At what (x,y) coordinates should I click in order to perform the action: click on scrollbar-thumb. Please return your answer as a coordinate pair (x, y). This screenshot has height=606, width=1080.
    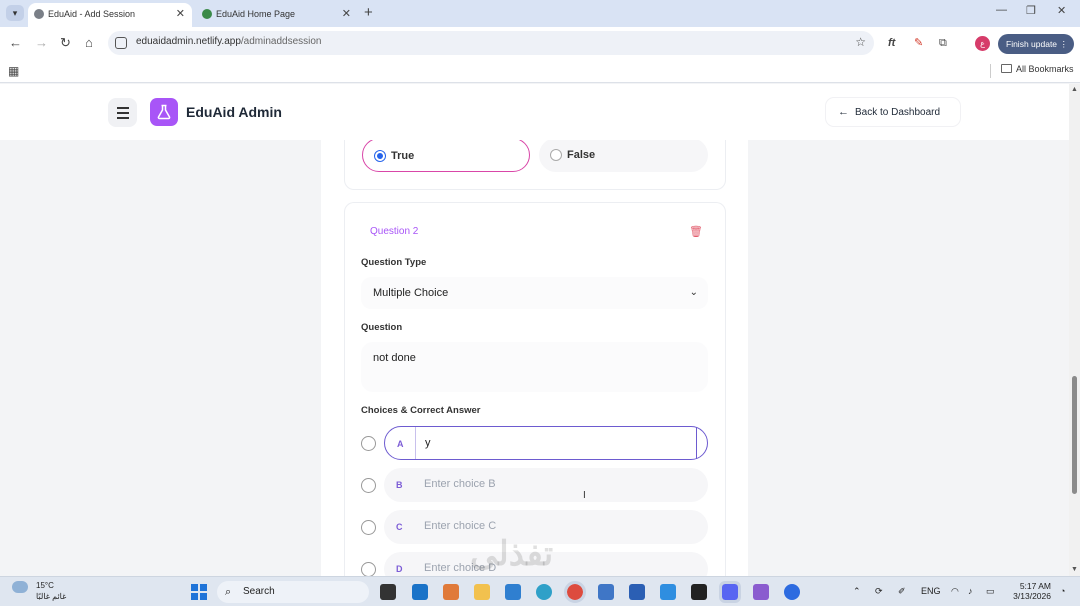
    Looking at the image, I should click on (1074, 435).